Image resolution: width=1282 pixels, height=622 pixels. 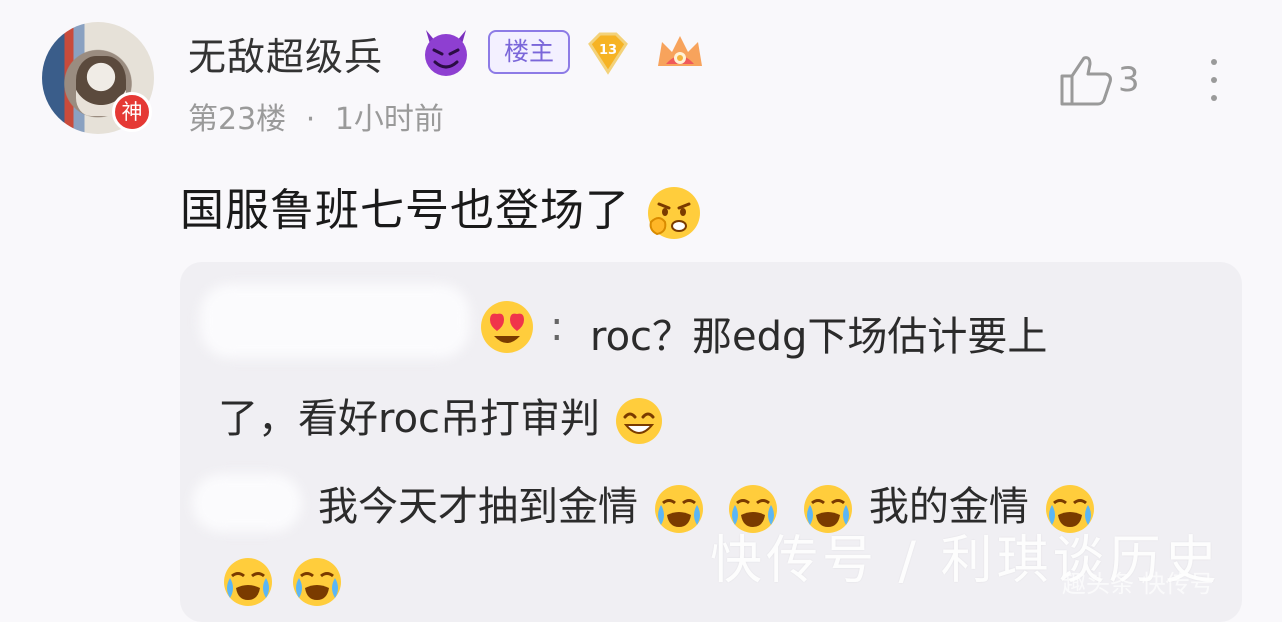 I want to click on reply1-colon: :, so click(x=557, y=327).